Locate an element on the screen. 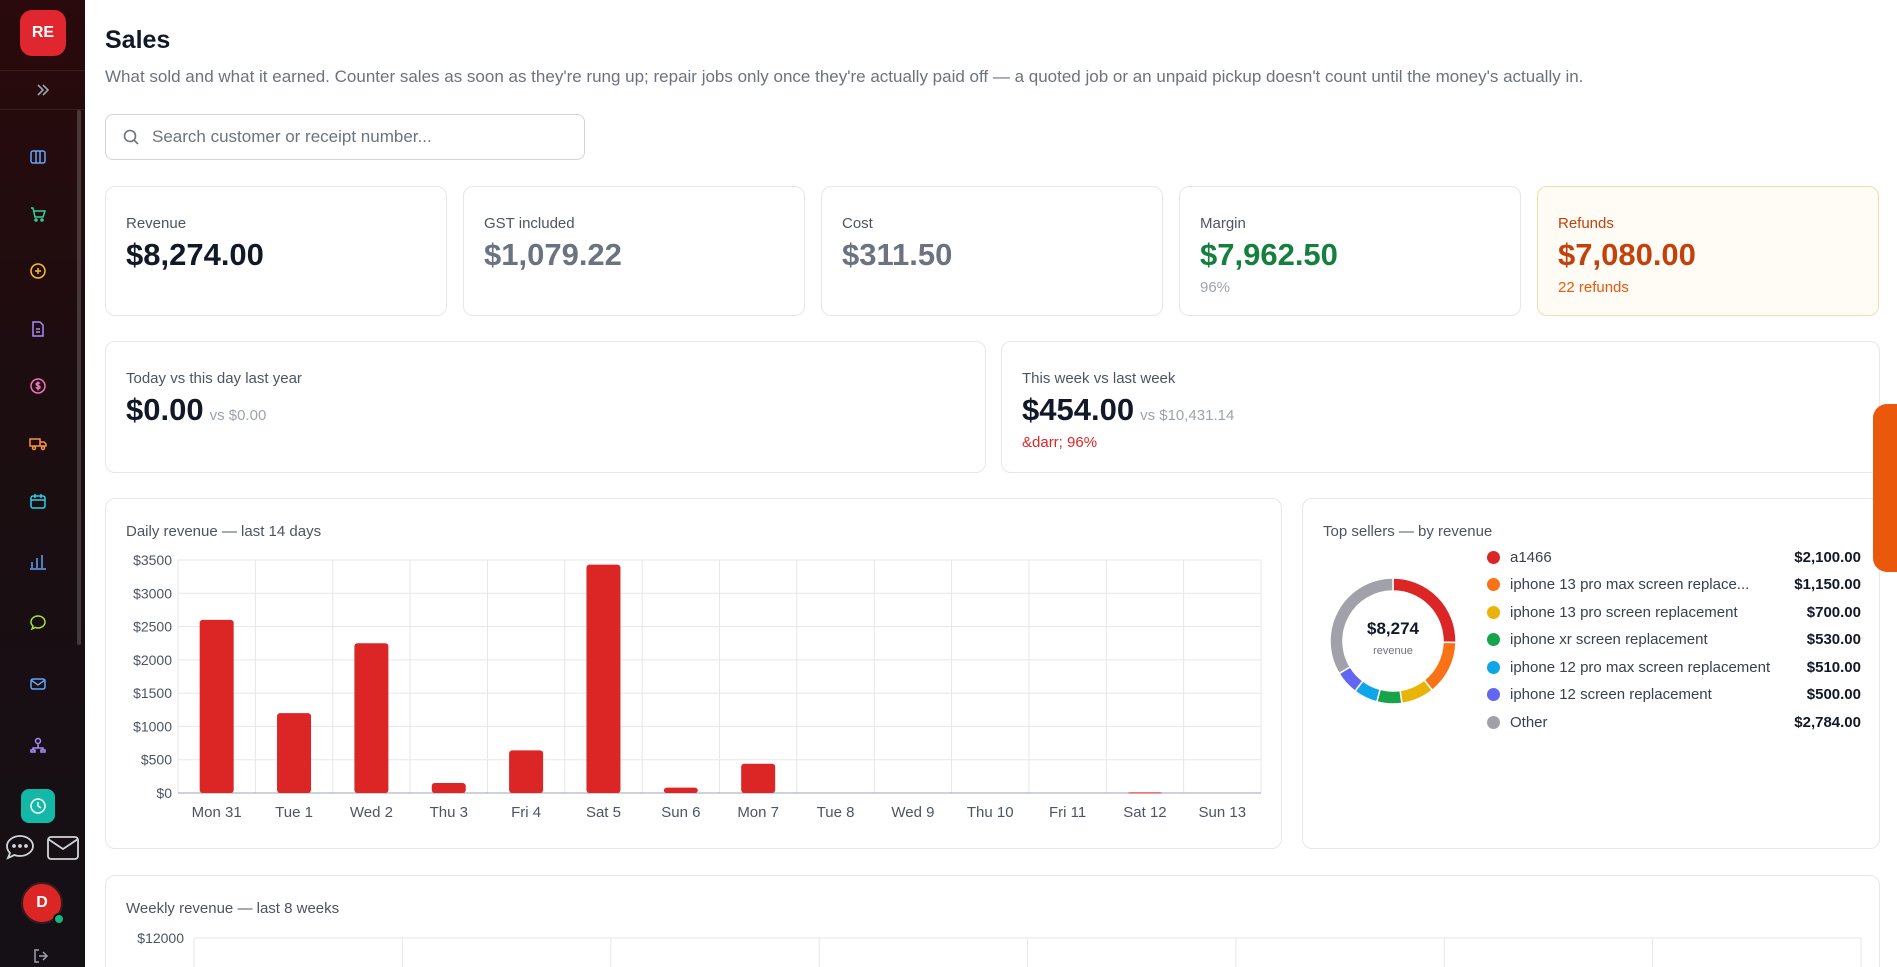 The height and width of the screenshot is (967, 1897). week-value: $454.00 is located at coordinates (1078, 409).